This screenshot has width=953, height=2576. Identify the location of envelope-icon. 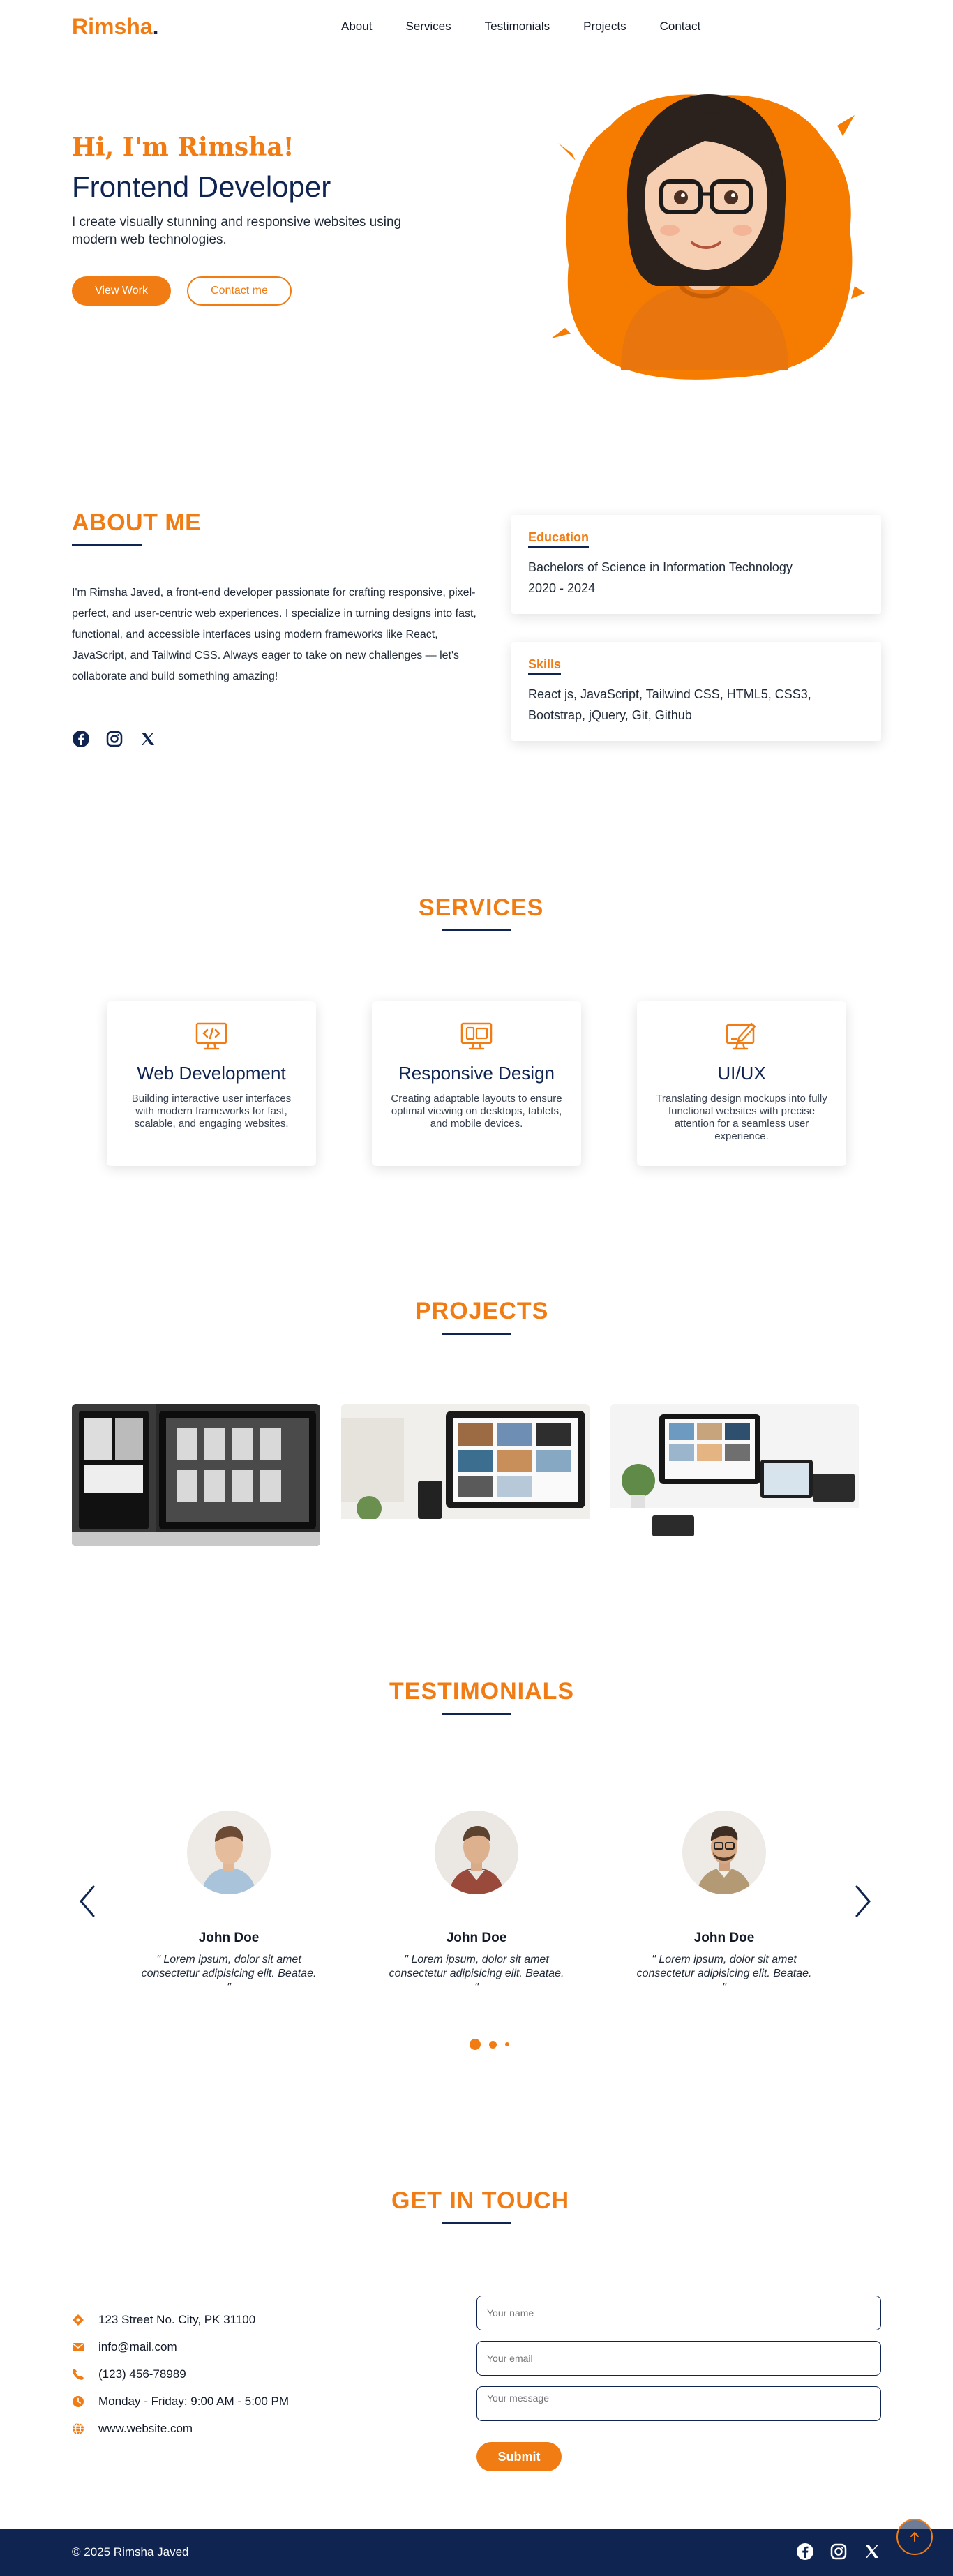
(78, 2347).